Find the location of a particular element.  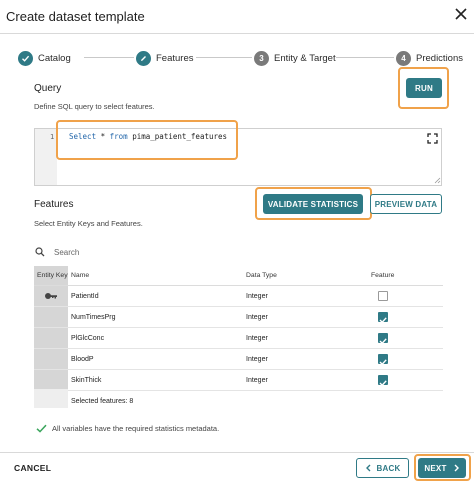

entity-key-column-footer is located at coordinates (51, 398).